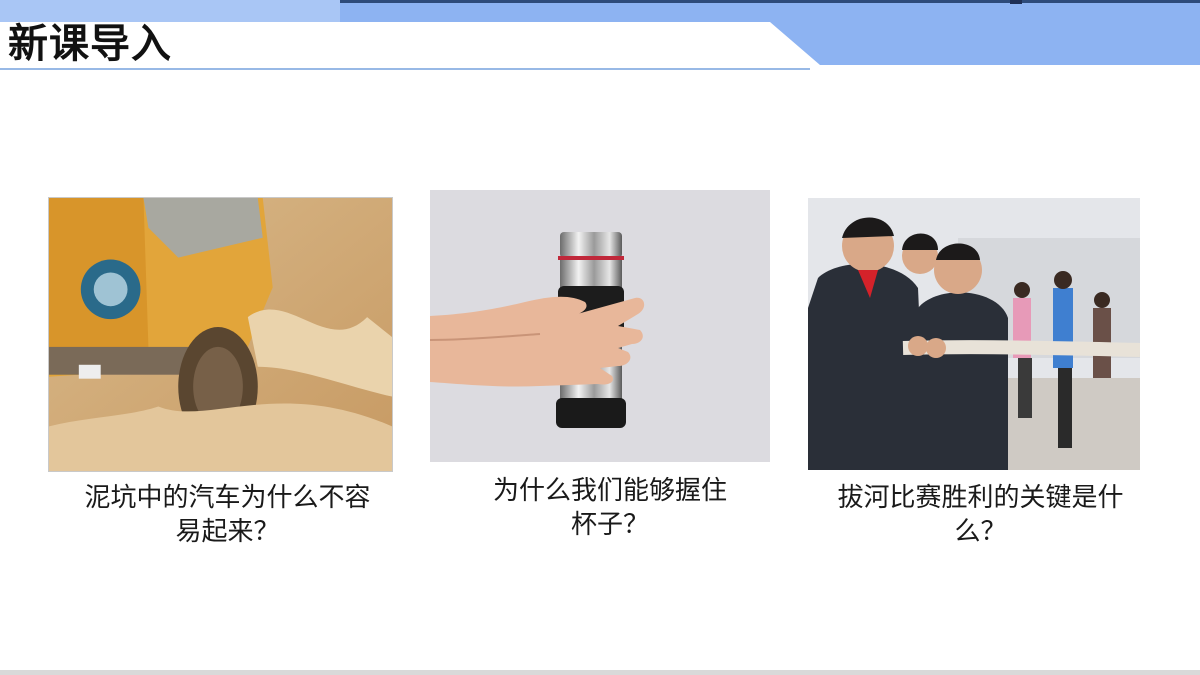 This screenshot has width=1200, height=675. What do you see at coordinates (980, 515) in the screenshot?
I see `caption-tug-of-war: 拔河比赛胜利的关键是什 么？` at bounding box center [980, 515].